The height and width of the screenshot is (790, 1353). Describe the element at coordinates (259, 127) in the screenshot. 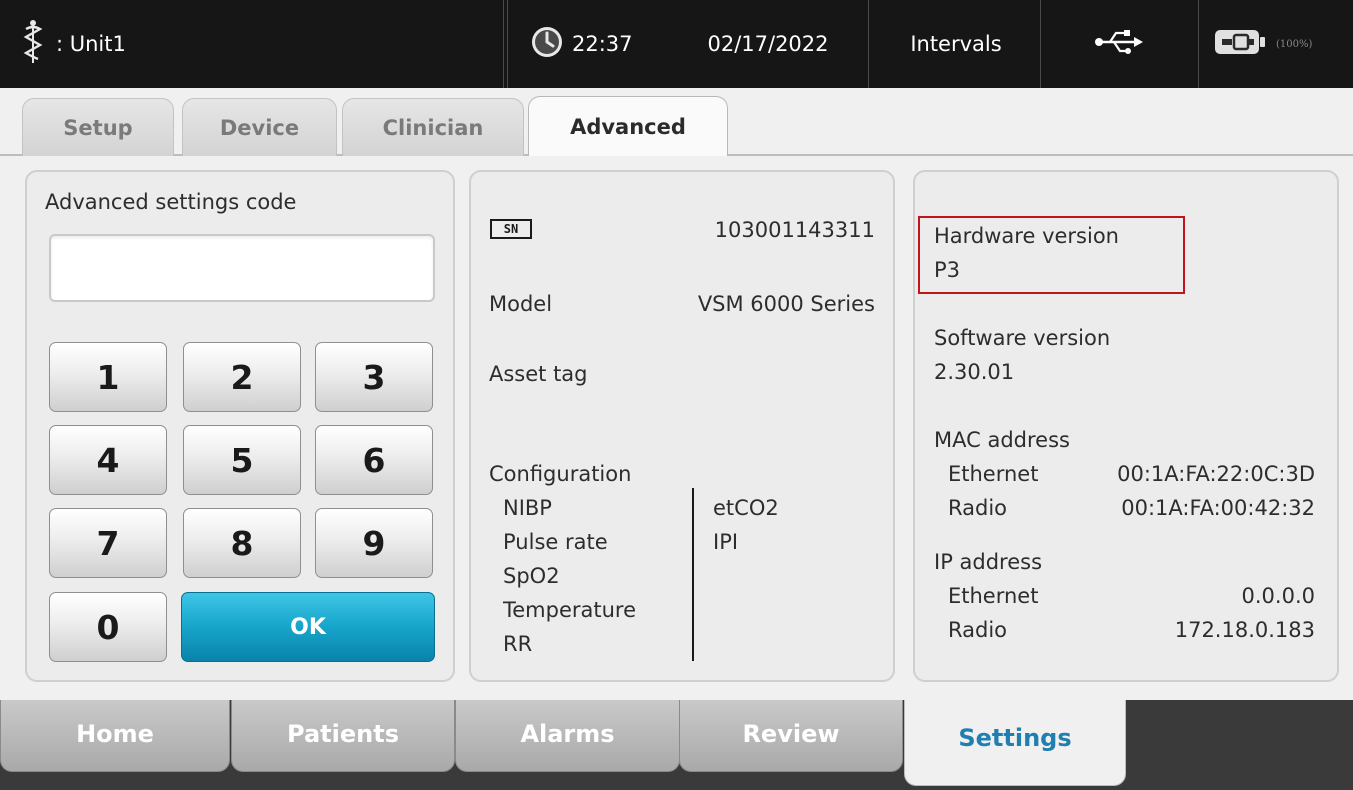

I see `tab-device: Device` at that location.